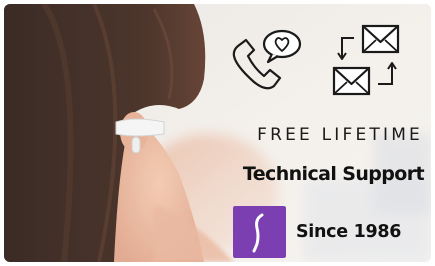  Describe the element at coordinates (259, 232) in the screenshot. I see `brand-logo-icon` at that location.